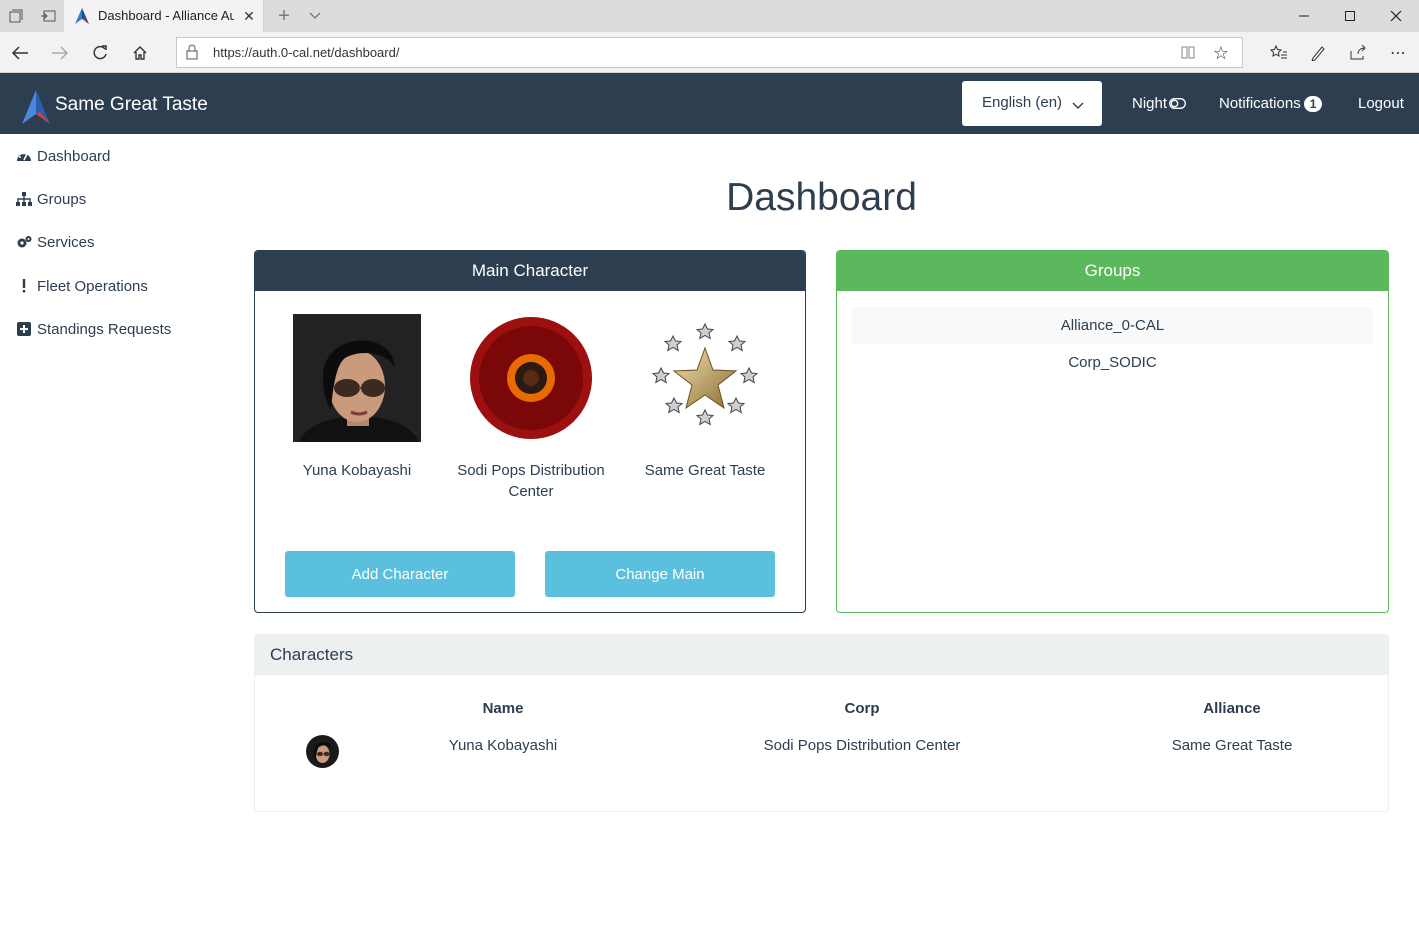 Image resolution: width=1419 pixels, height=932 pixels. What do you see at coordinates (1221, 53) in the screenshot?
I see `favorite-star-icon: ☆` at bounding box center [1221, 53].